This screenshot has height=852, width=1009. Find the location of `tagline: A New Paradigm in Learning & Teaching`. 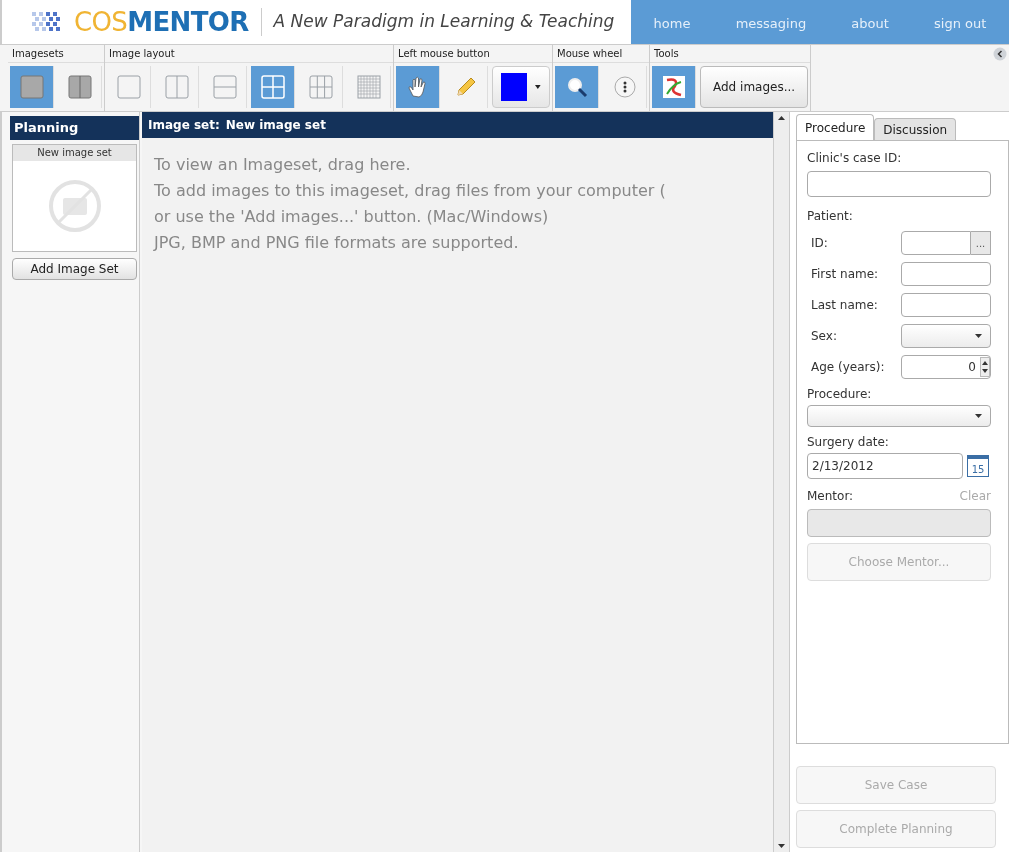

tagline: A New Paradigm in Learning & Teaching is located at coordinates (444, 22).